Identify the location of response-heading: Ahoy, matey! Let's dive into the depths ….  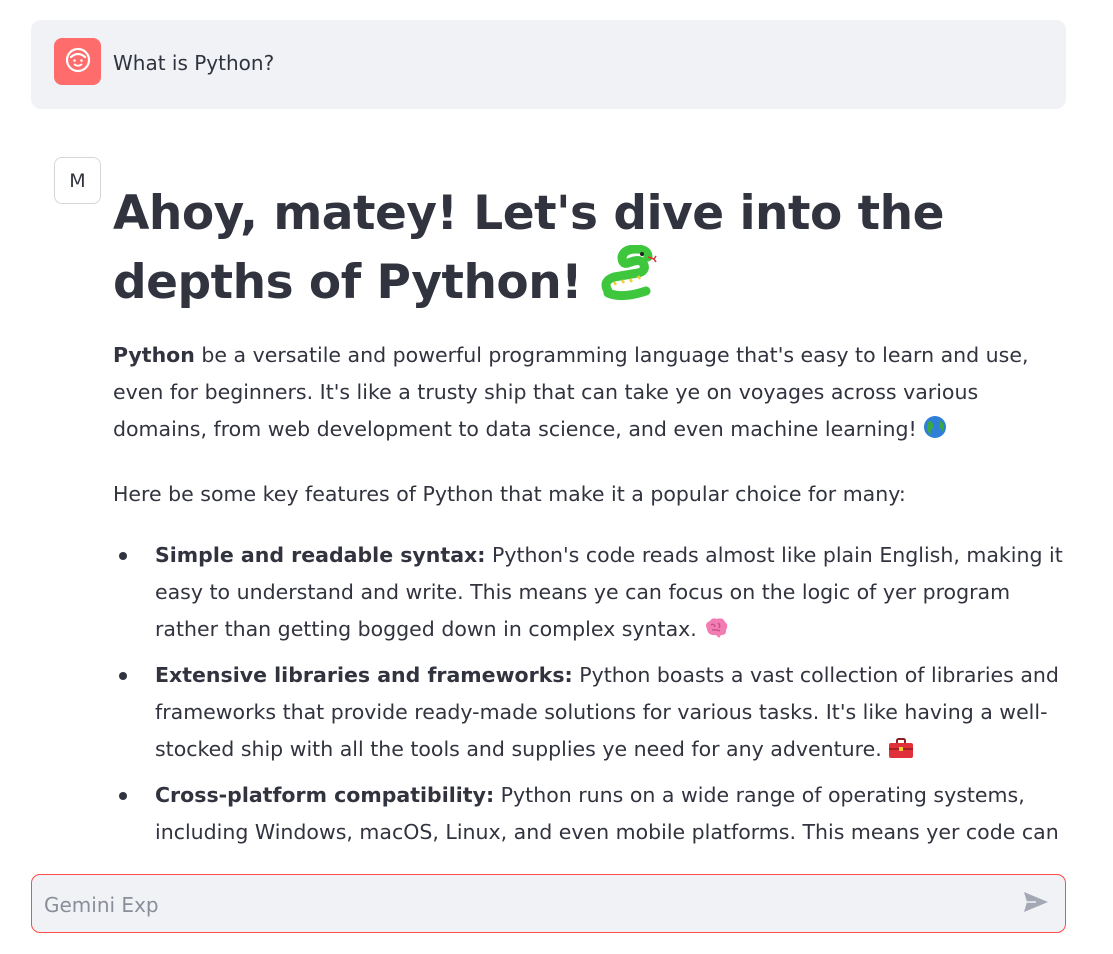
(593, 249).